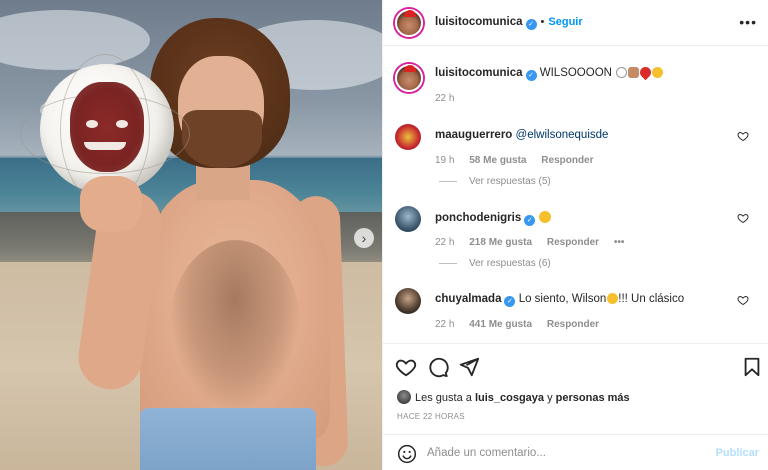 The image size is (768, 470). Describe the element at coordinates (634, 72) in the screenshot. I see `hand-emoji-icon` at that location.